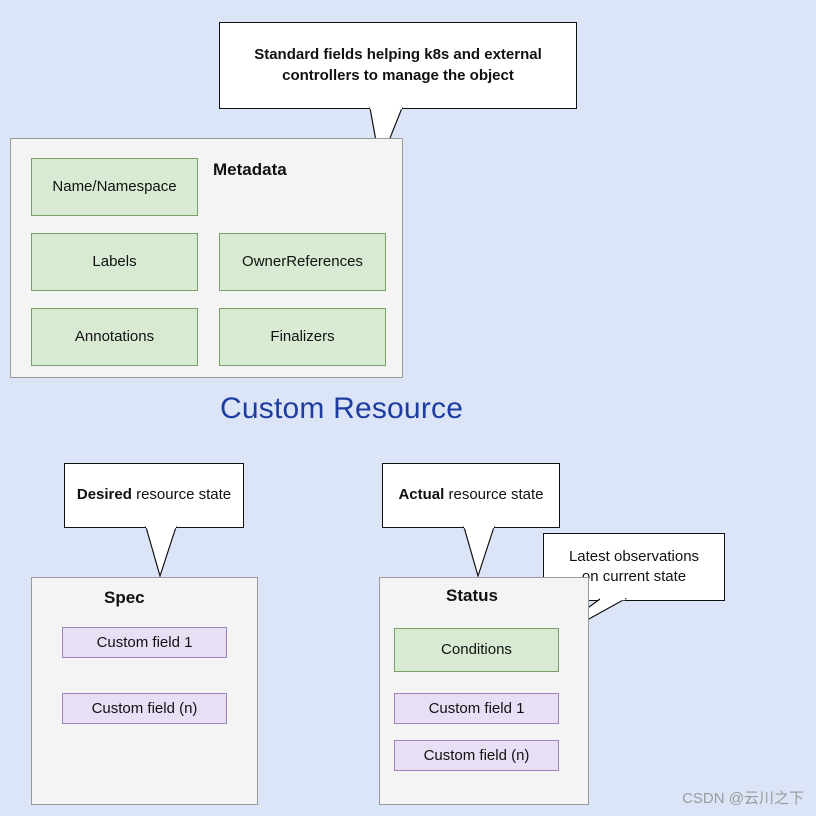 Image resolution: width=816 pixels, height=816 pixels. Describe the element at coordinates (398, 55) in the screenshot. I see `callout-metadata-note-line1: Standard fields helping k8s and external` at that location.